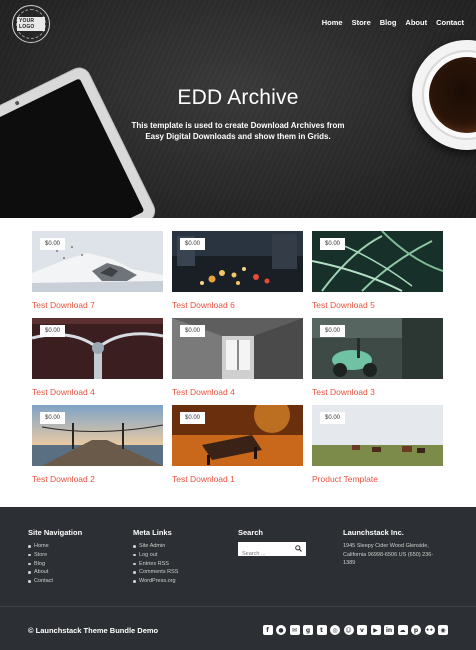 Image resolution: width=476 pixels, height=650 pixels. Describe the element at coordinates (416, 630) in the screenshot. I see `pinterest-icon: p` at that location.